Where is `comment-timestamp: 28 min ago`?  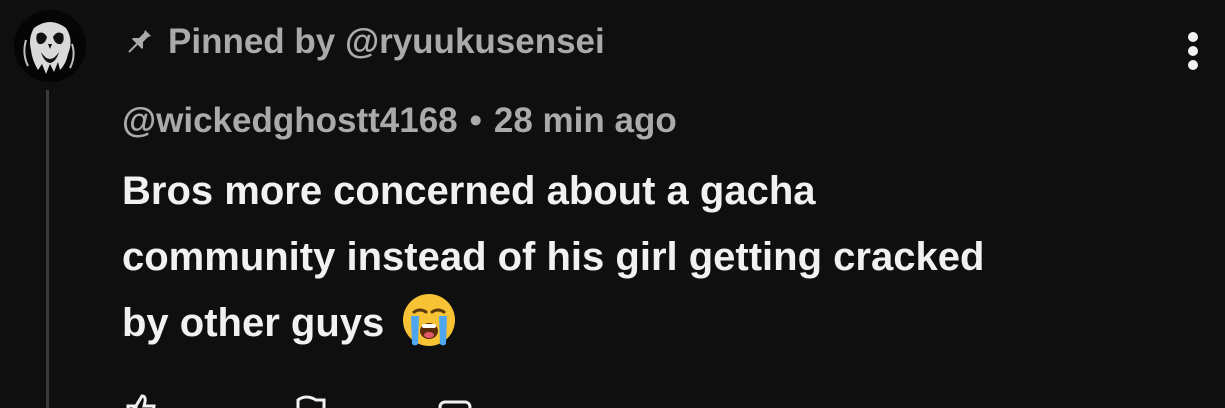 comment-timestamp: 28 min ago is located at coordinates (585, 121).